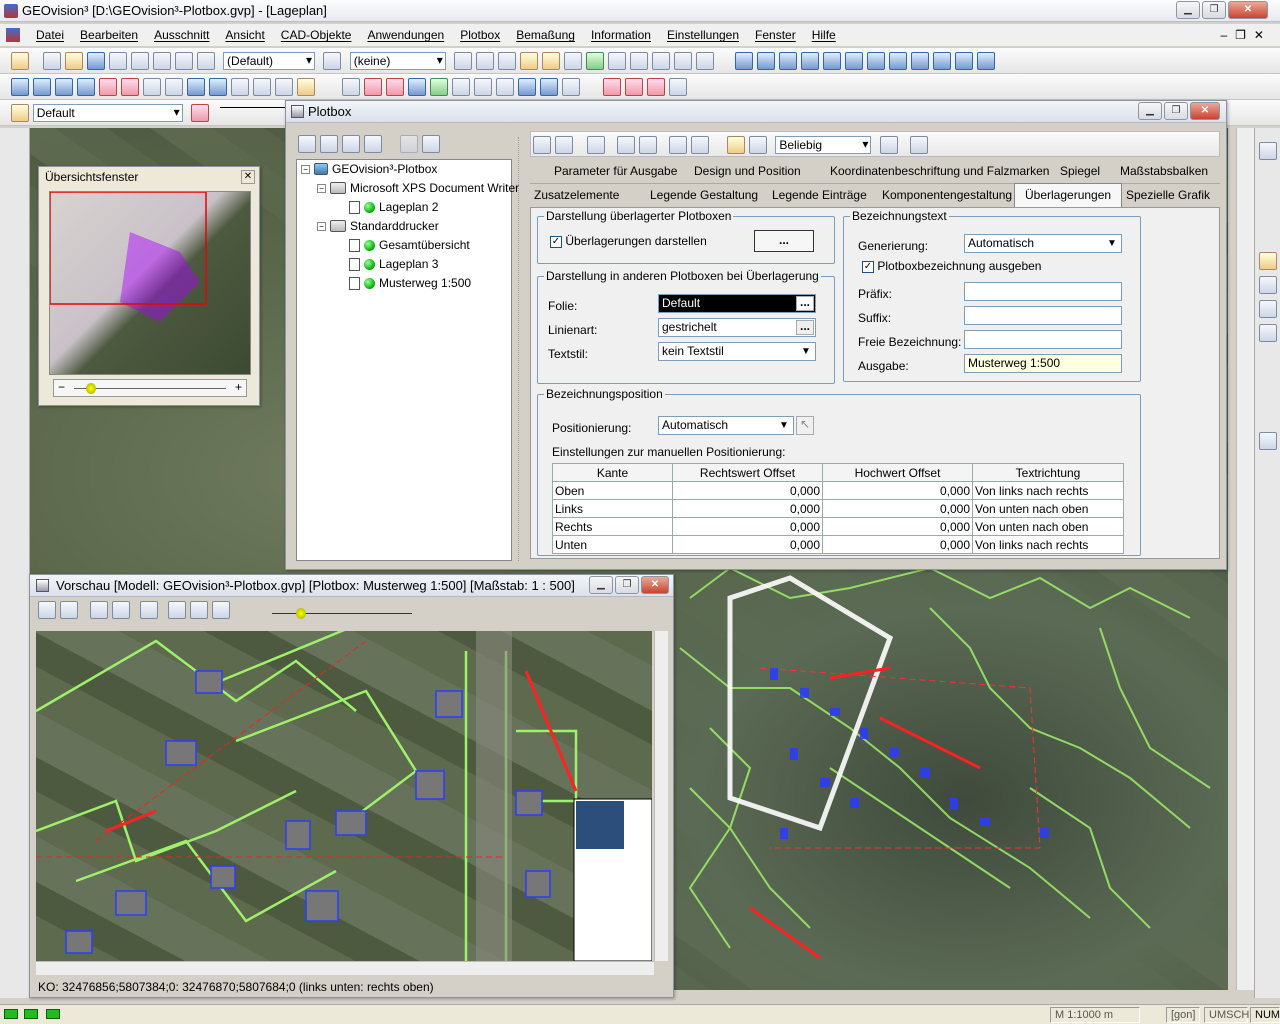 The image size is (1280, 1024). I want to click on line-icon, so click(42, 87).